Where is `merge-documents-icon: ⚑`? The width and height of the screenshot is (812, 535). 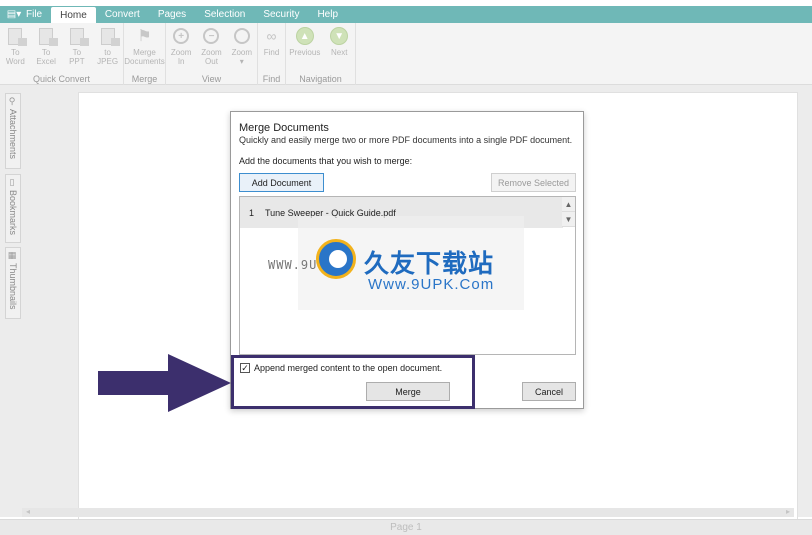
merge-documents-icon: ⚑ is located at coordinates (144, 36).